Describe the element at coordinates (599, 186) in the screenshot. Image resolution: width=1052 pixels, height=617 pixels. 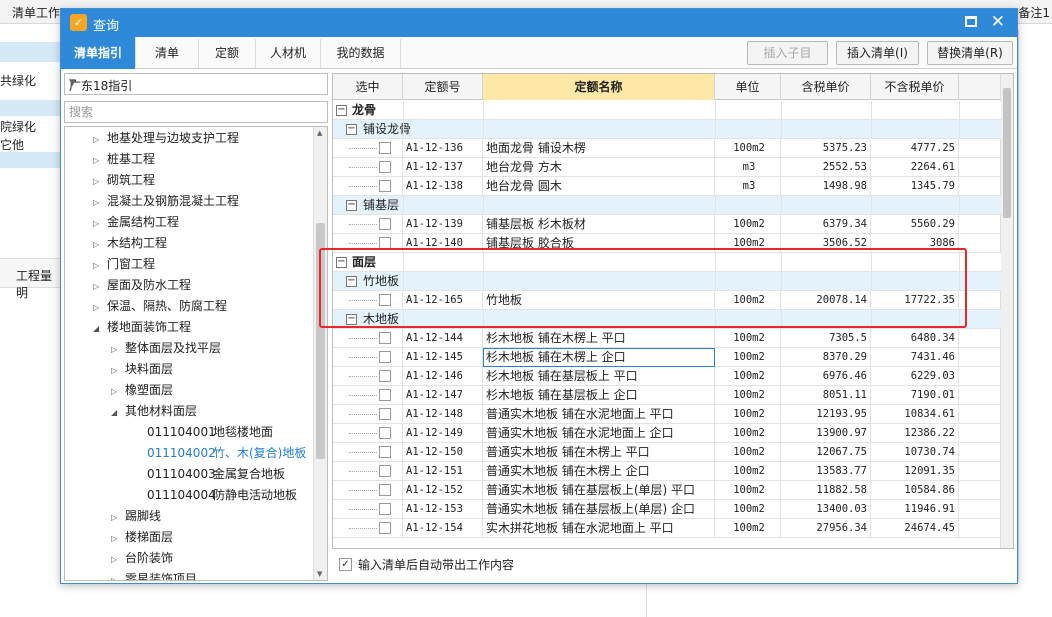
I see `cell-name: 地台龙骨 圆木` at that location.